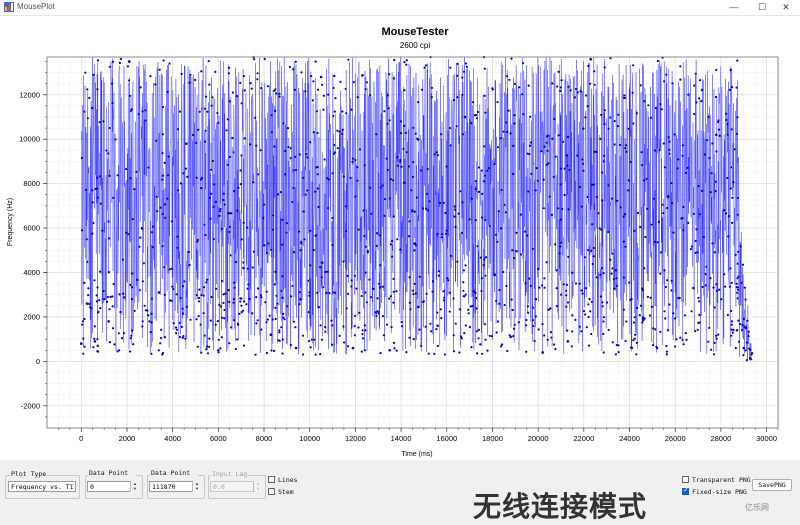 This screenshot has height=525, width=800. Describe the element at coordinates (271, 479) in the screenshot. I see `lines-checkbox` at that location.